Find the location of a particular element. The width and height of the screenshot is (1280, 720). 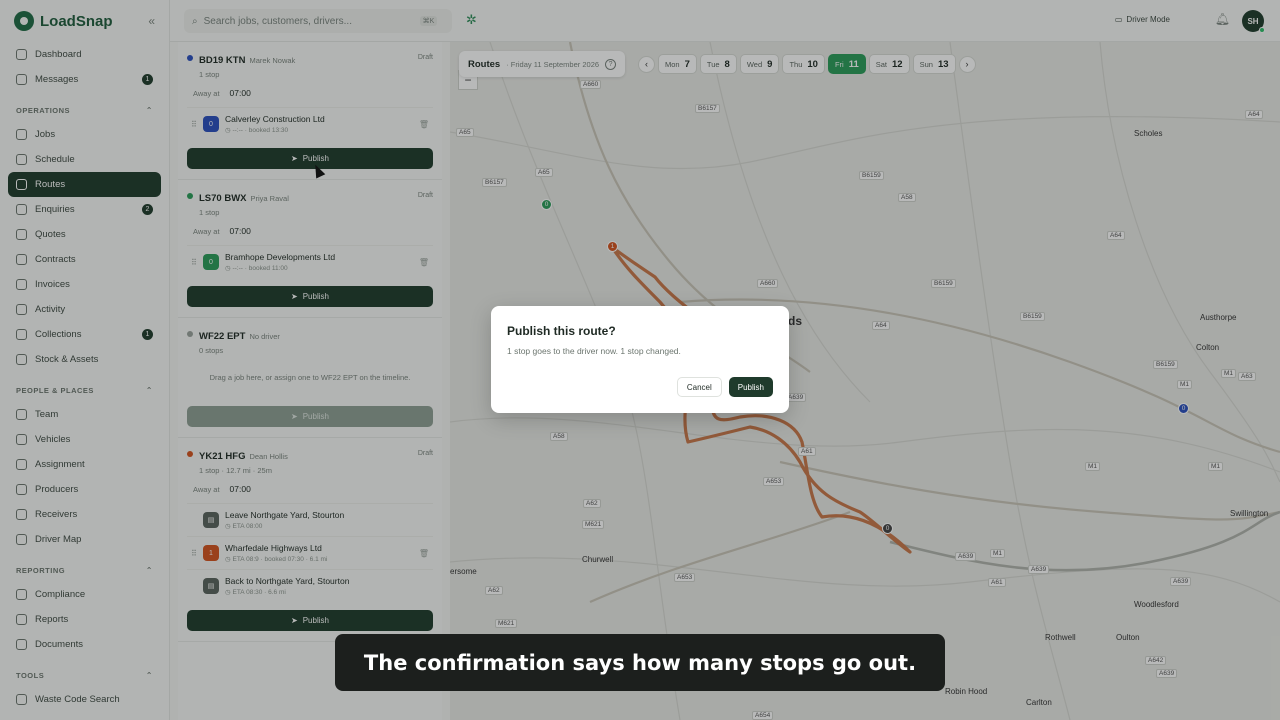

cancel-button: Cancel is located at coordinates (699, 387).